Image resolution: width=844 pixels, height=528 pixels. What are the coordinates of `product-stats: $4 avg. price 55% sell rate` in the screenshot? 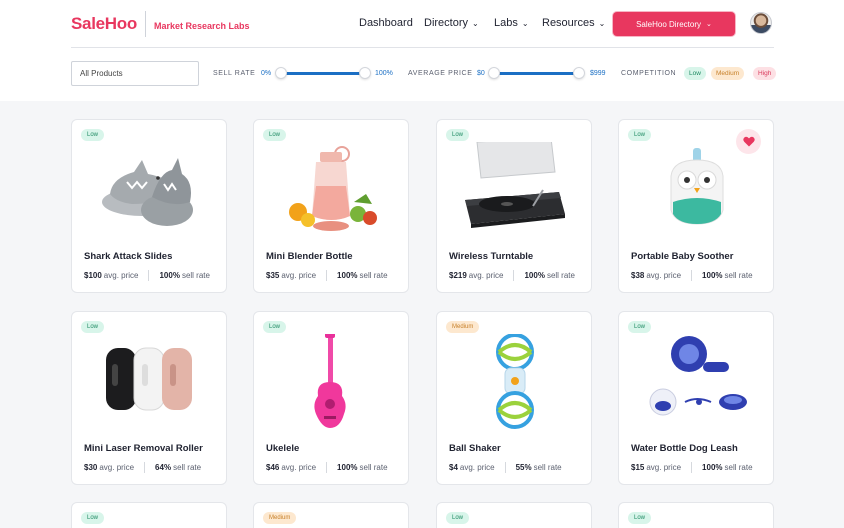 It's located at (516, 467).